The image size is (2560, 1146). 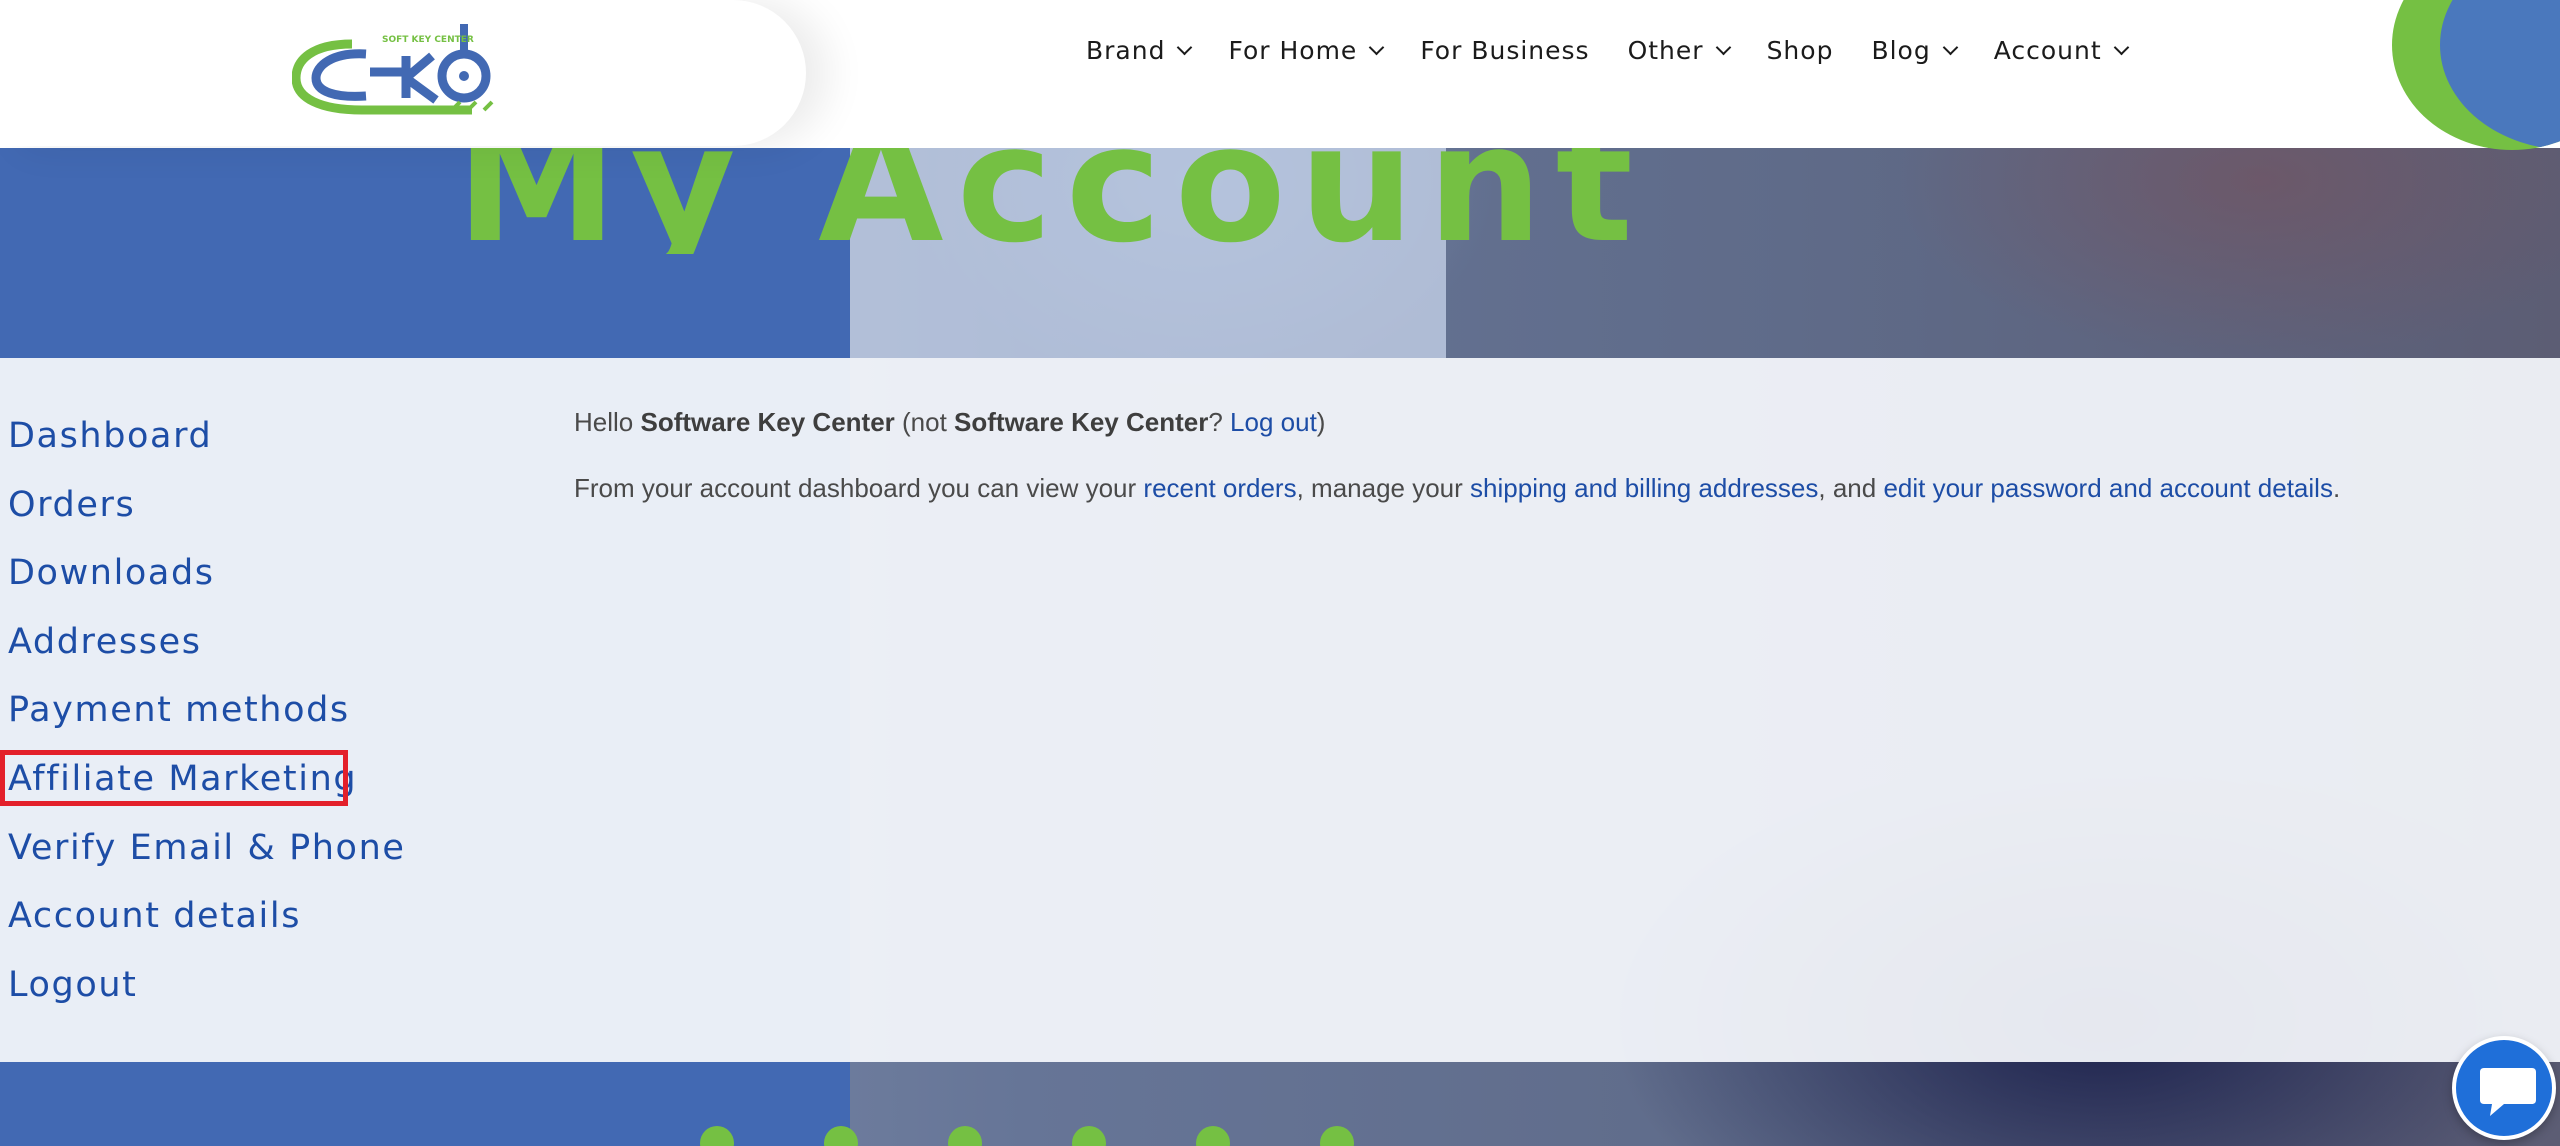 I want to click on recent-orders-link: recent orders, so click(x=1219, y=488).